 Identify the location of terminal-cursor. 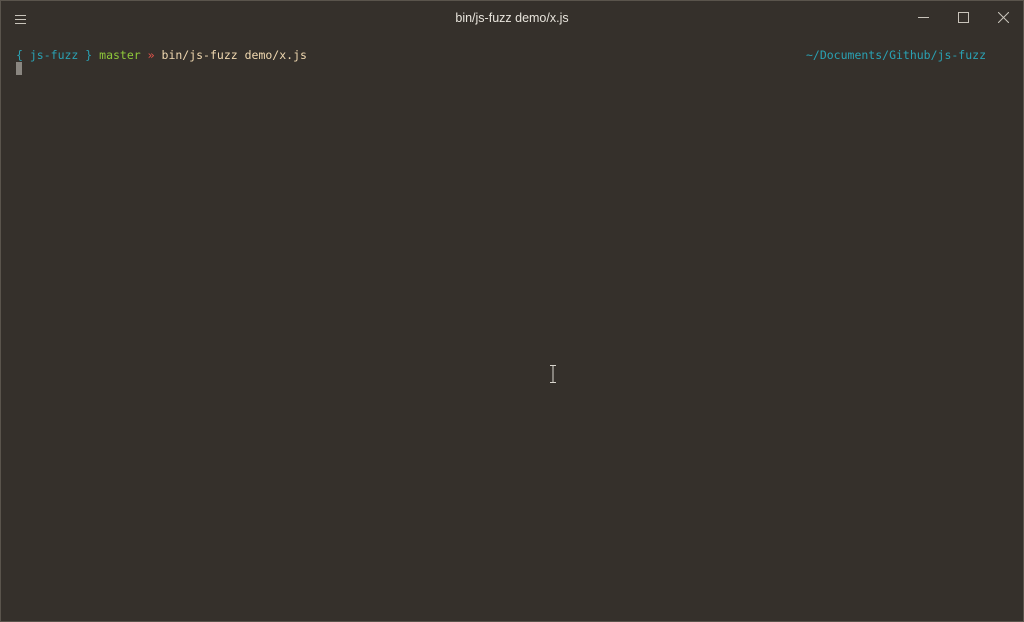
(19, 68).